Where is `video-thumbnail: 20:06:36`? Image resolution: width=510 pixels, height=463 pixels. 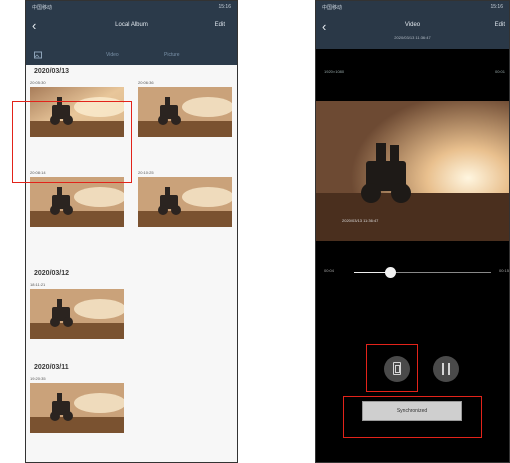 video-thumbnail: 20:06:36 is located at coordinates (185, 108).